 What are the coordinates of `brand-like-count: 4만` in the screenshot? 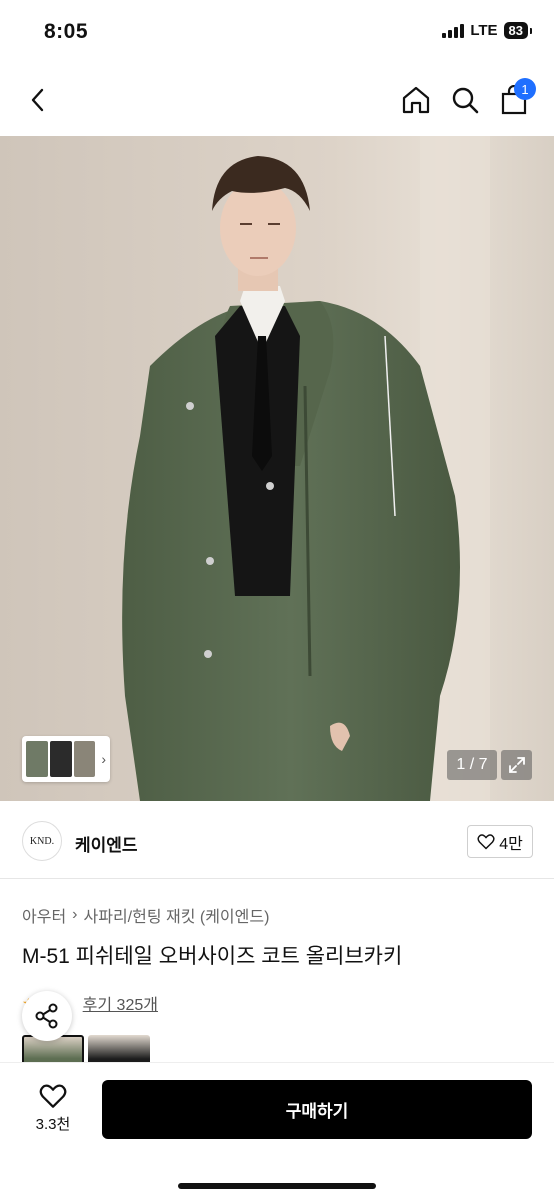 It's located at (511, 844).